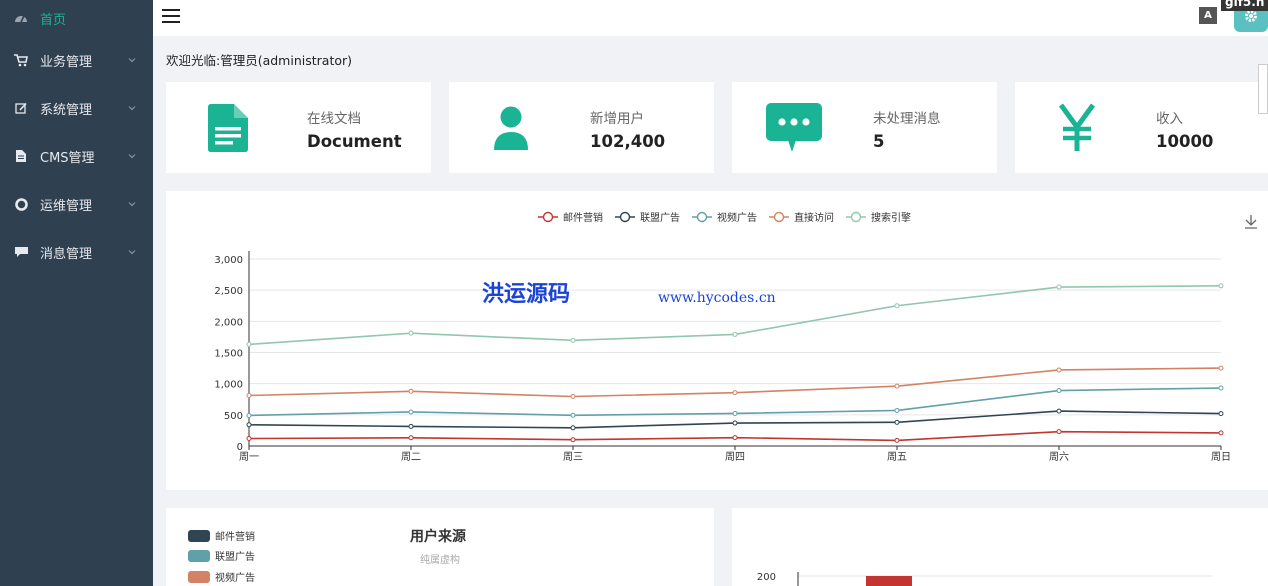 The height and width of the screenshot is (586, 1268). What do you see at coordinates (794, 128) in the screenshot?
I see `message-icon` at bounding box center [794, 128].